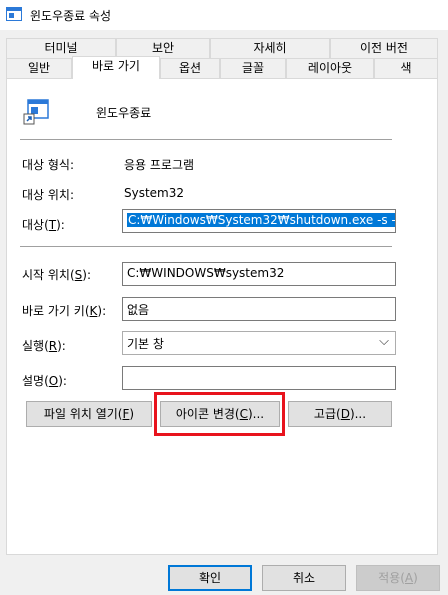 The height and width of the screenshot is (595, 448). I want to click on tab-details: 자세히, so click(270, 48).